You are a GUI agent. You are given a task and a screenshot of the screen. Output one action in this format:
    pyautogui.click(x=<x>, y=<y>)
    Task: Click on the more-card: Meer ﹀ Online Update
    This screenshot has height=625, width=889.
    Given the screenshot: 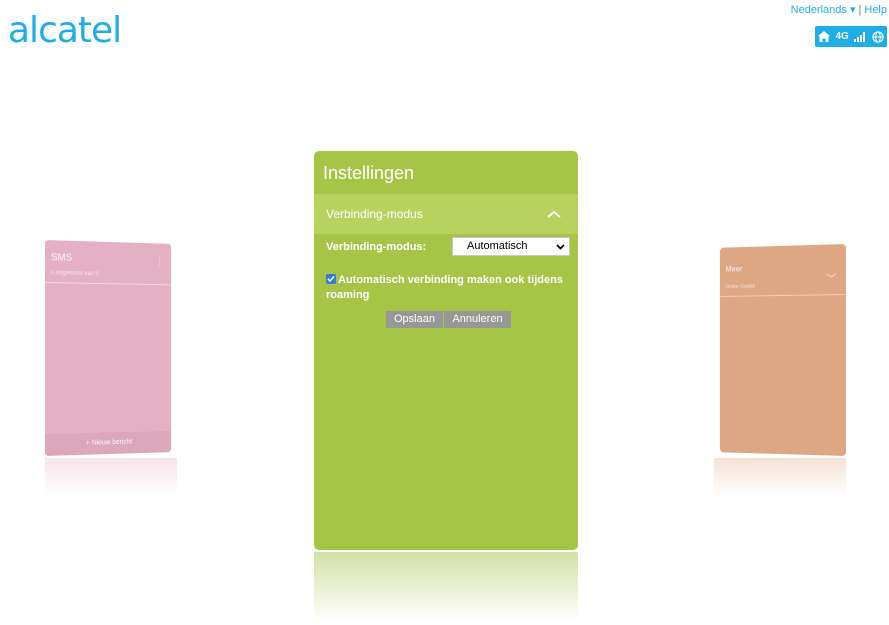 What is the action you would take?
    pyautogui.click(x=782, y=350)
    